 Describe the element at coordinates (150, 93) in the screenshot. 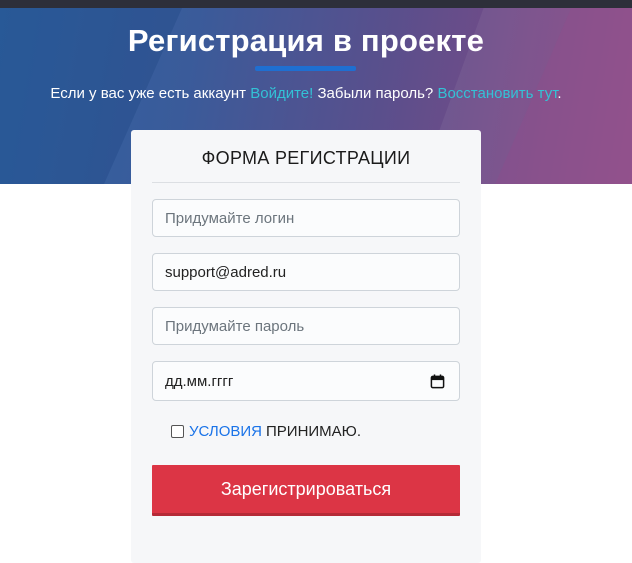

I see `account-hint-text: Если у вас уже есть аккаунт` at that location.